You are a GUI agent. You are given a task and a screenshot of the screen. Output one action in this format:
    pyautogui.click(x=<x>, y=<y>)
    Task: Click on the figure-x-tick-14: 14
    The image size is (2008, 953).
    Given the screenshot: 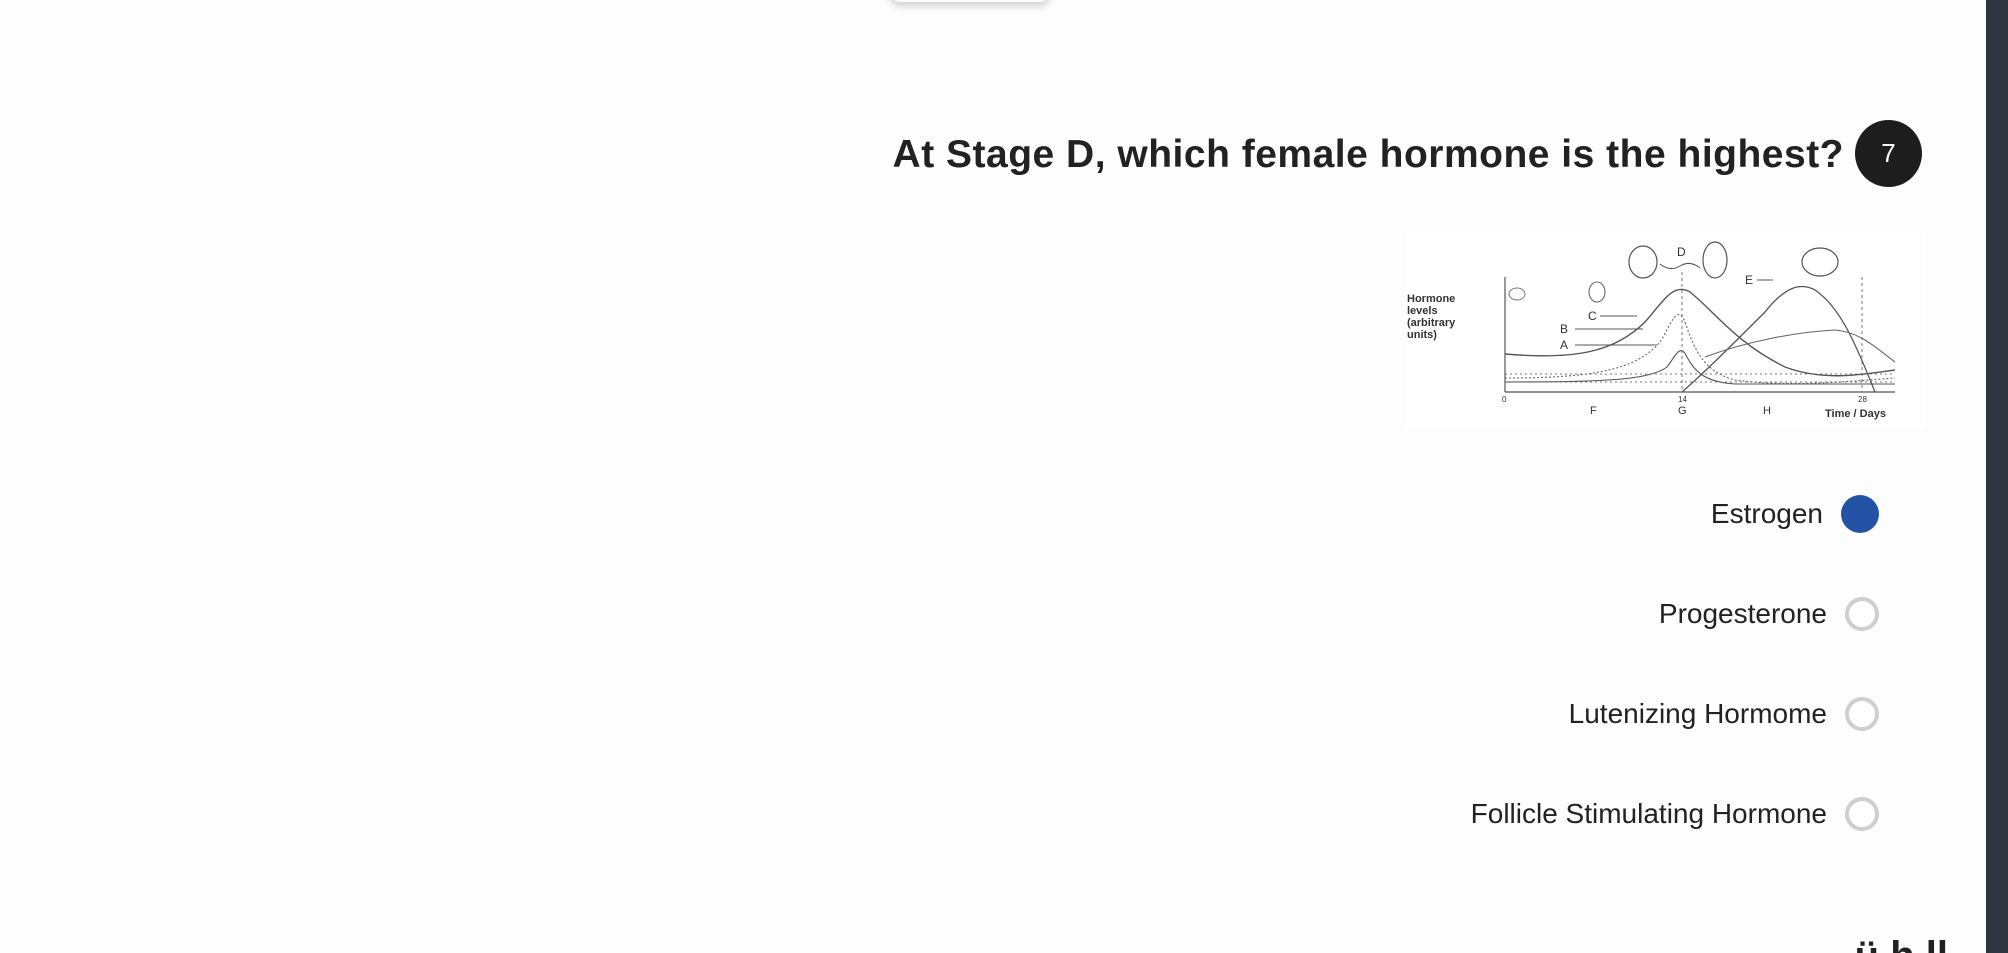 What is the action you would take?
    pyautogui.click(x=1682, y=399)
    